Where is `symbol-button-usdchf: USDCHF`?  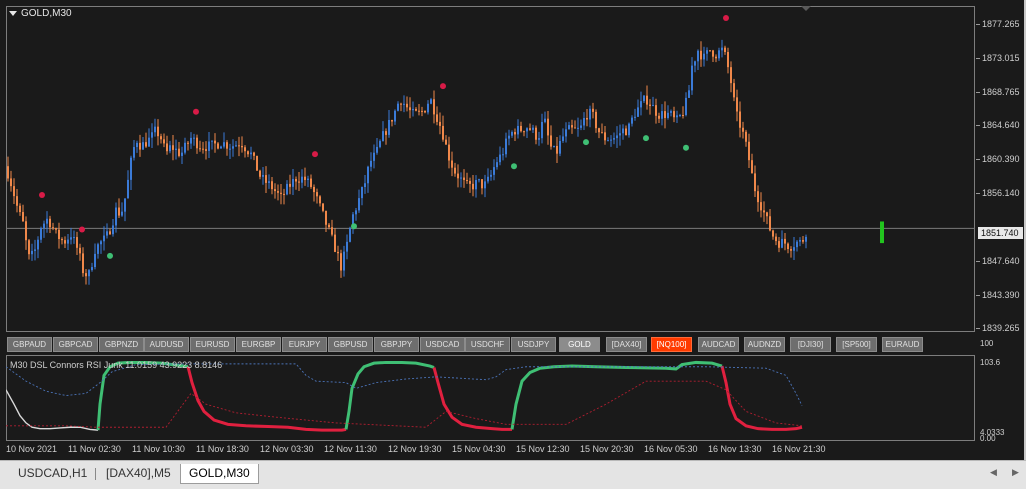
symbol-button-usdchf: USDCHF is located at coordinates (487, 344).